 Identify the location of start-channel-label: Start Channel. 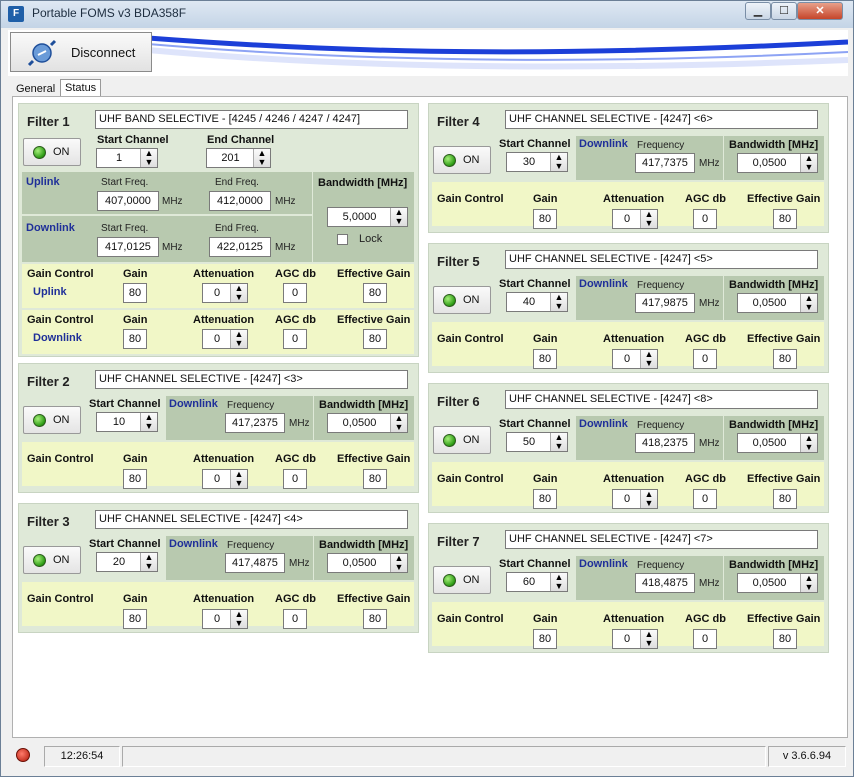
(535, 564).